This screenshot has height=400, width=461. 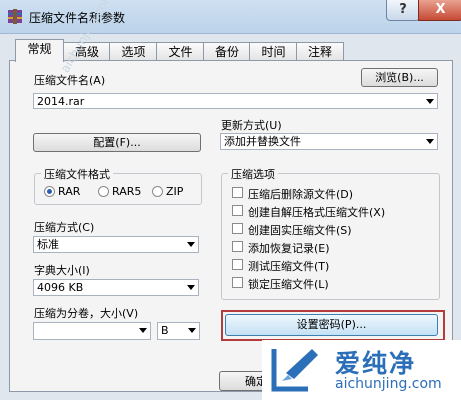 I want to click on lock-archive-label: 锁定压缩文件(L), so click(x=288, y=284).